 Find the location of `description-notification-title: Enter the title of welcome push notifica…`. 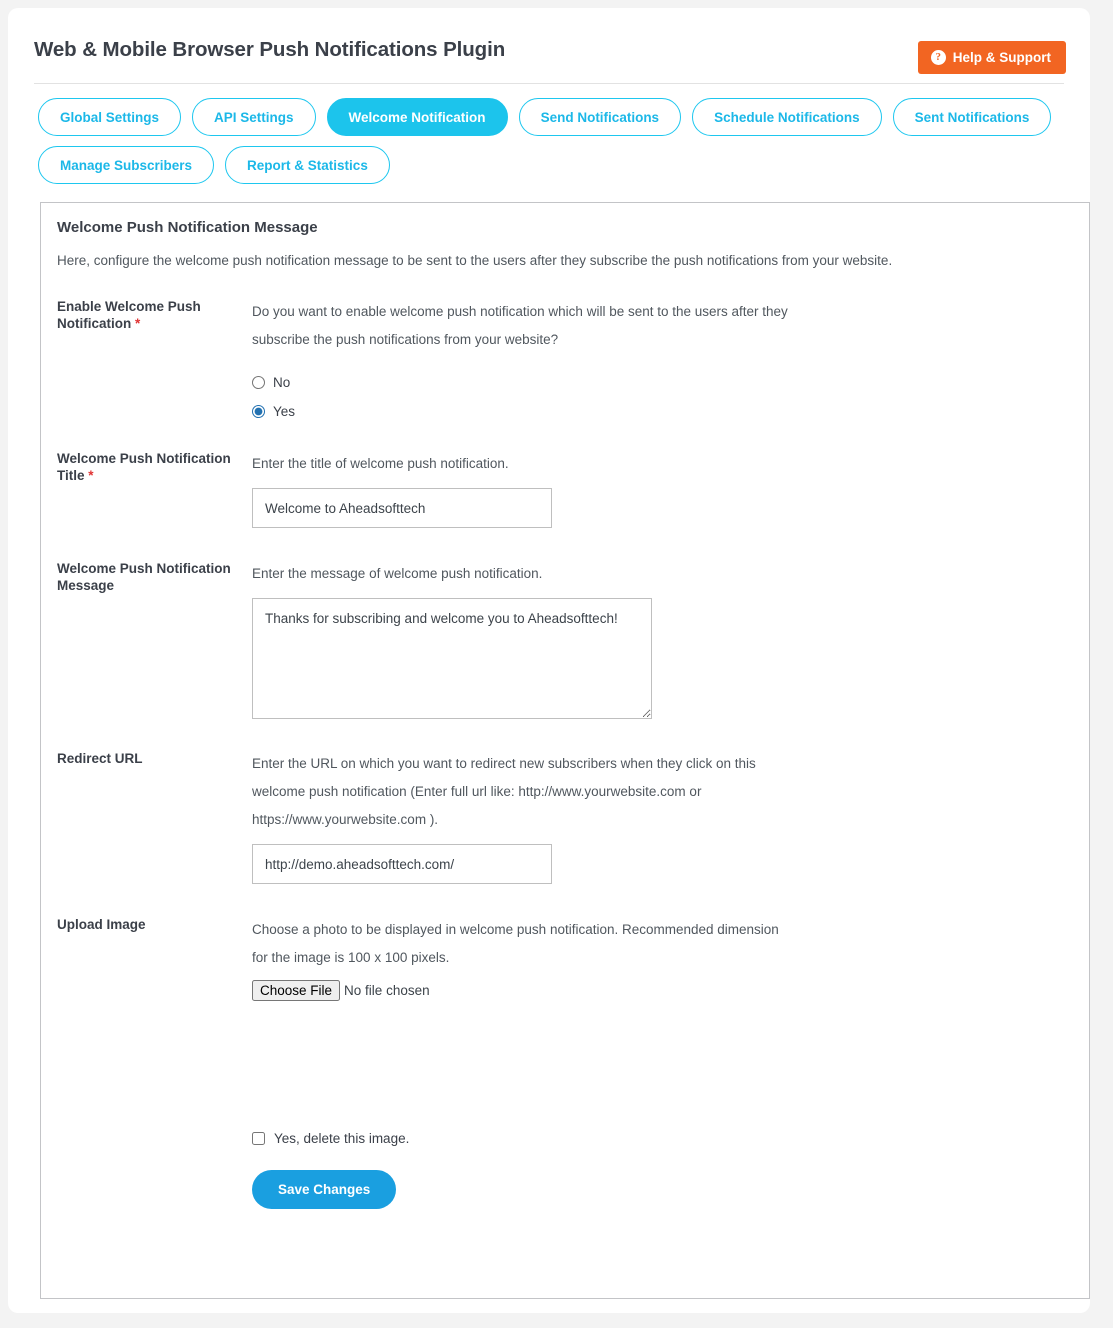

description-notification-title: Enter the title of welcome push notifica… is located at coordinates (380, 463).